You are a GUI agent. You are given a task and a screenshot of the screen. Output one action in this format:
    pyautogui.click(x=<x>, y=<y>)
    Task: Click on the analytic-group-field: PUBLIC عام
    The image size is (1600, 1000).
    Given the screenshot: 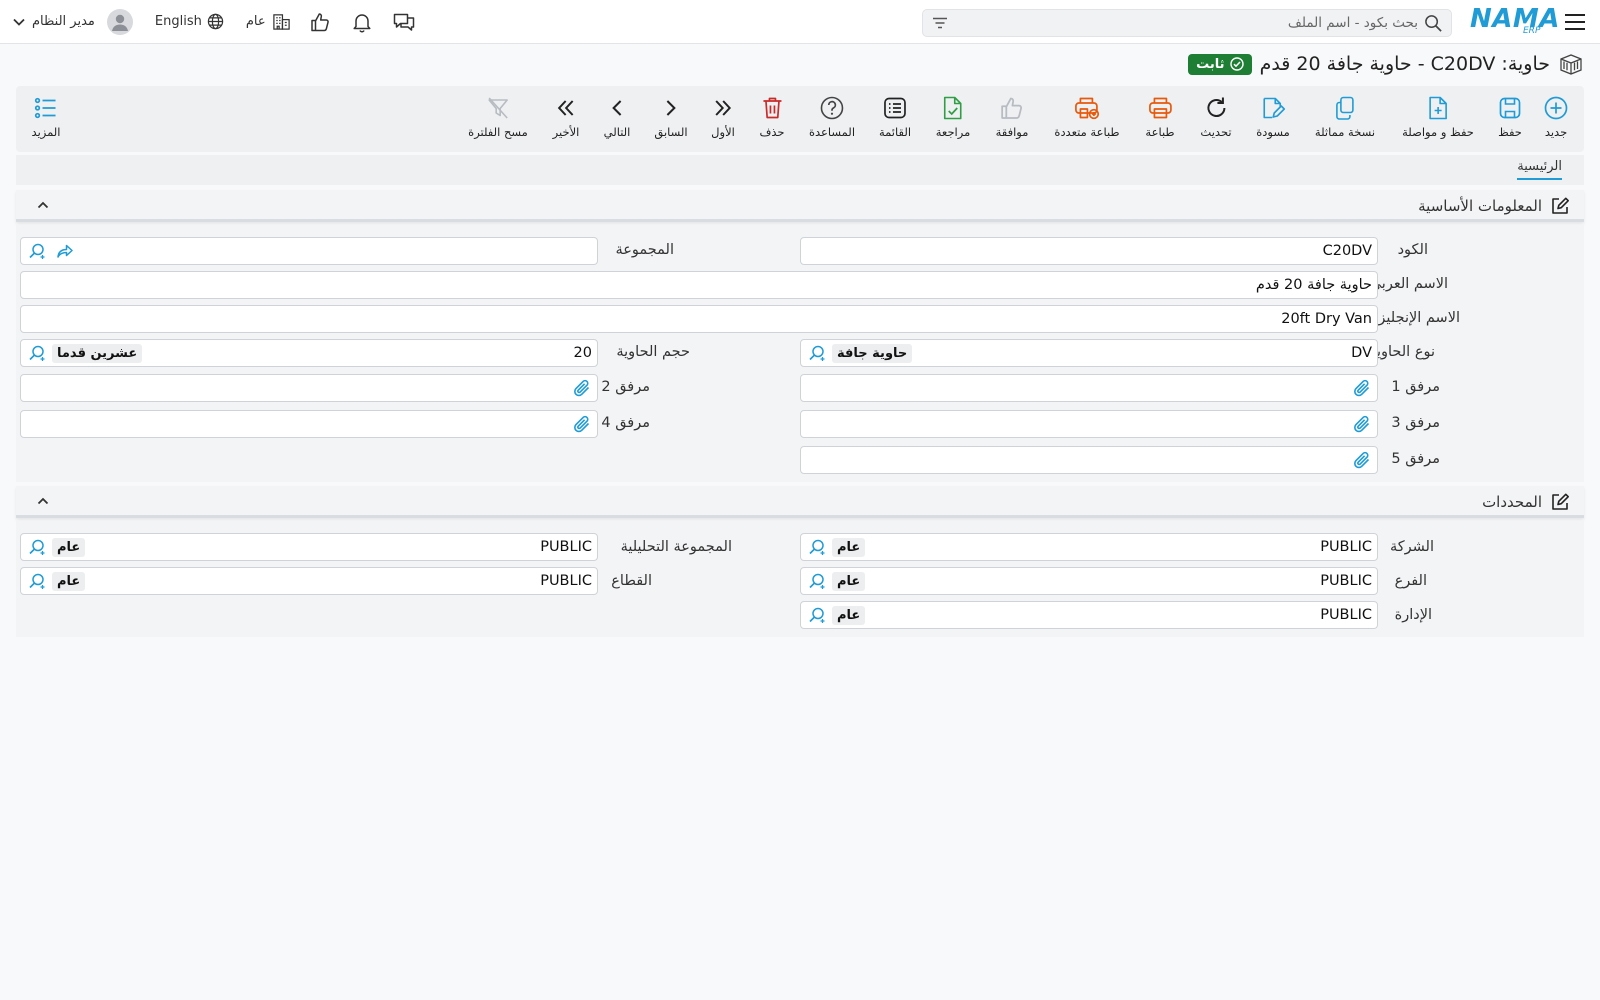 What is the action you would take?
    pyautogui.click(x=309, y=547)
    